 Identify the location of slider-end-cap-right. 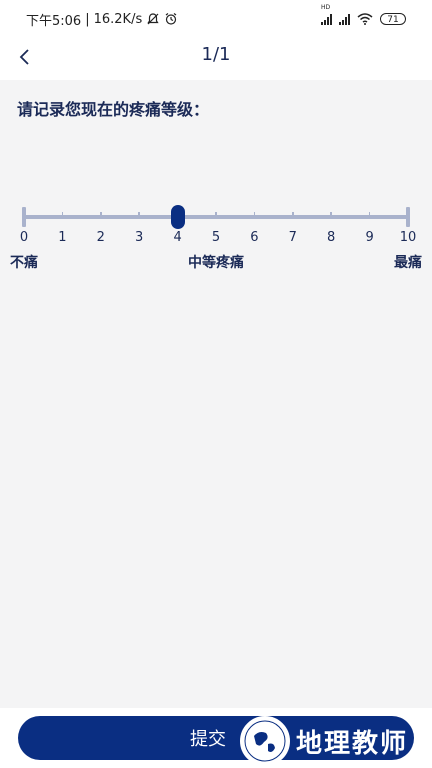
(408, 217).